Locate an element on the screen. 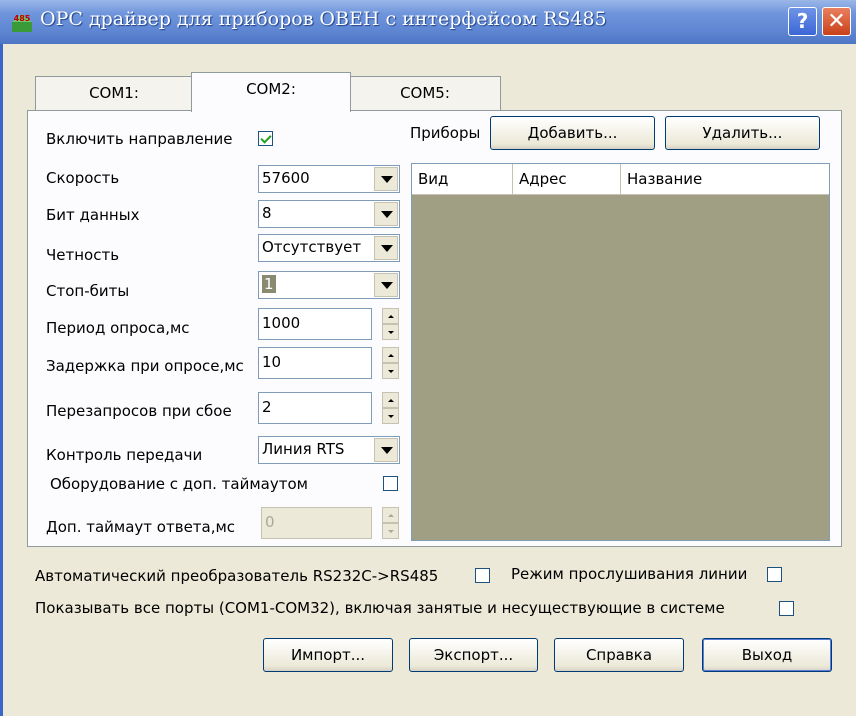  extra-timeout-hw-checkbox is located at coordinates (390, 483).